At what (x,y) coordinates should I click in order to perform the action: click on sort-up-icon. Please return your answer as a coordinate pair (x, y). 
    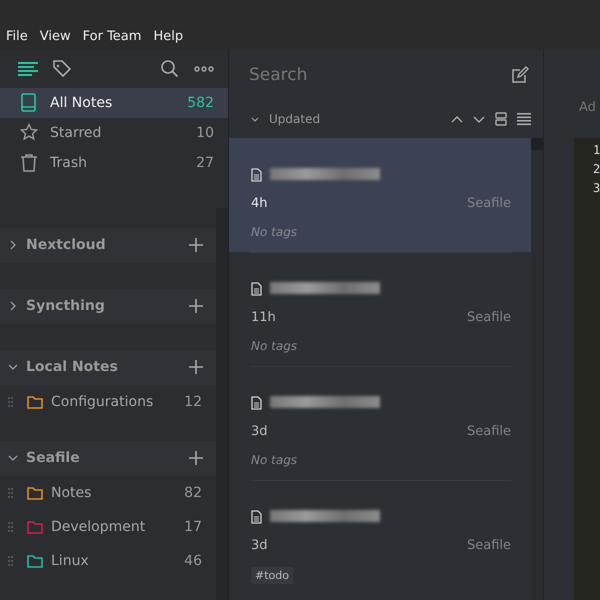
    Looking at the image, I should click on (457, 119).